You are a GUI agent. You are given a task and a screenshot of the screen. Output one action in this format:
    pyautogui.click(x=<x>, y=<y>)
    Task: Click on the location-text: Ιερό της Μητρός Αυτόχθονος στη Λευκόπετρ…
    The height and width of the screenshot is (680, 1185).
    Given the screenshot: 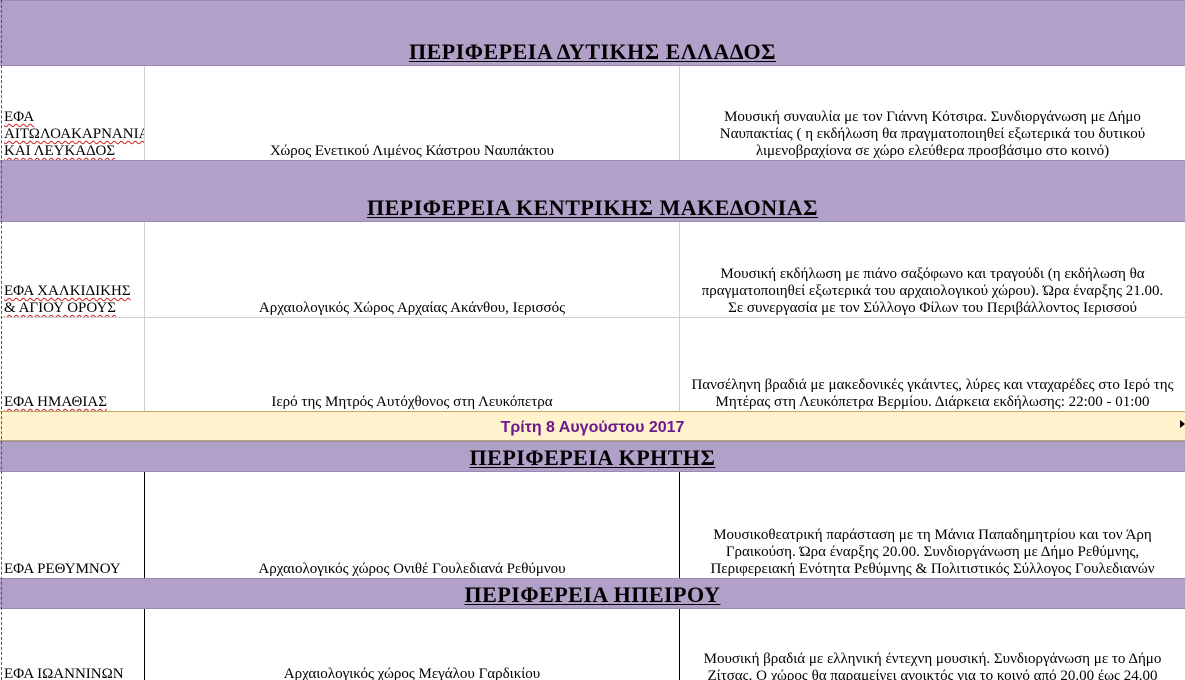 What is the action you would take?
    pyautogui.click(x=412, y=402)
    